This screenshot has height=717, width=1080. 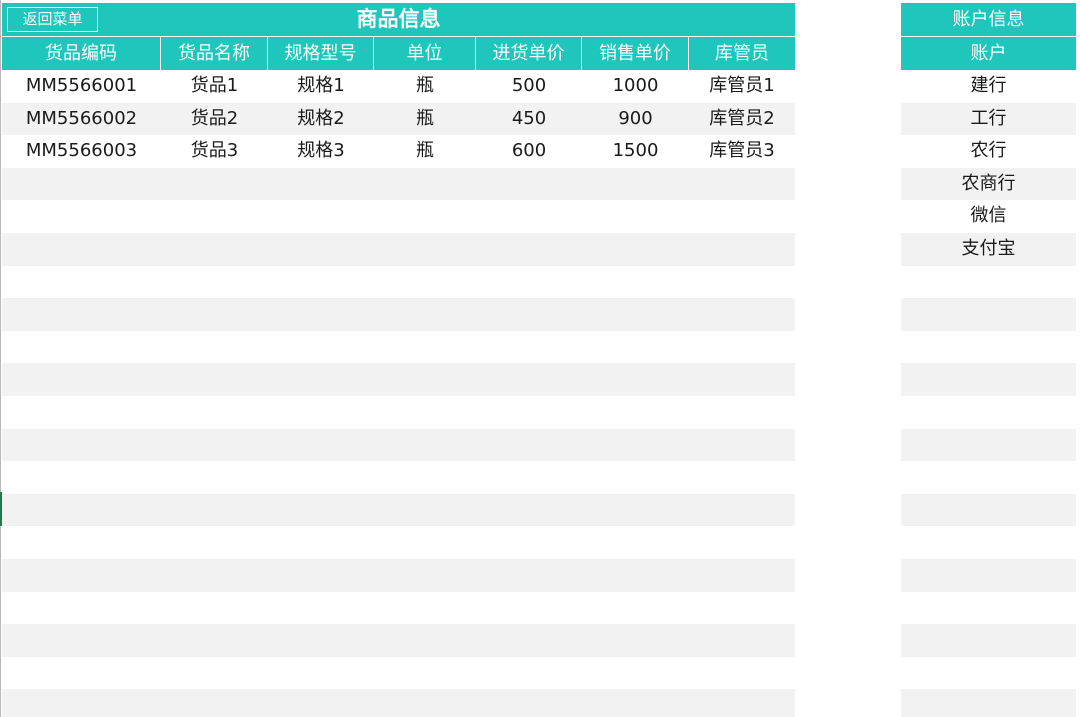 I want to click on goods-column-headers: 货品编码 货品名称 规格型号 单位 进货单价 销售单价 库管员, so click(x=398, y=53).